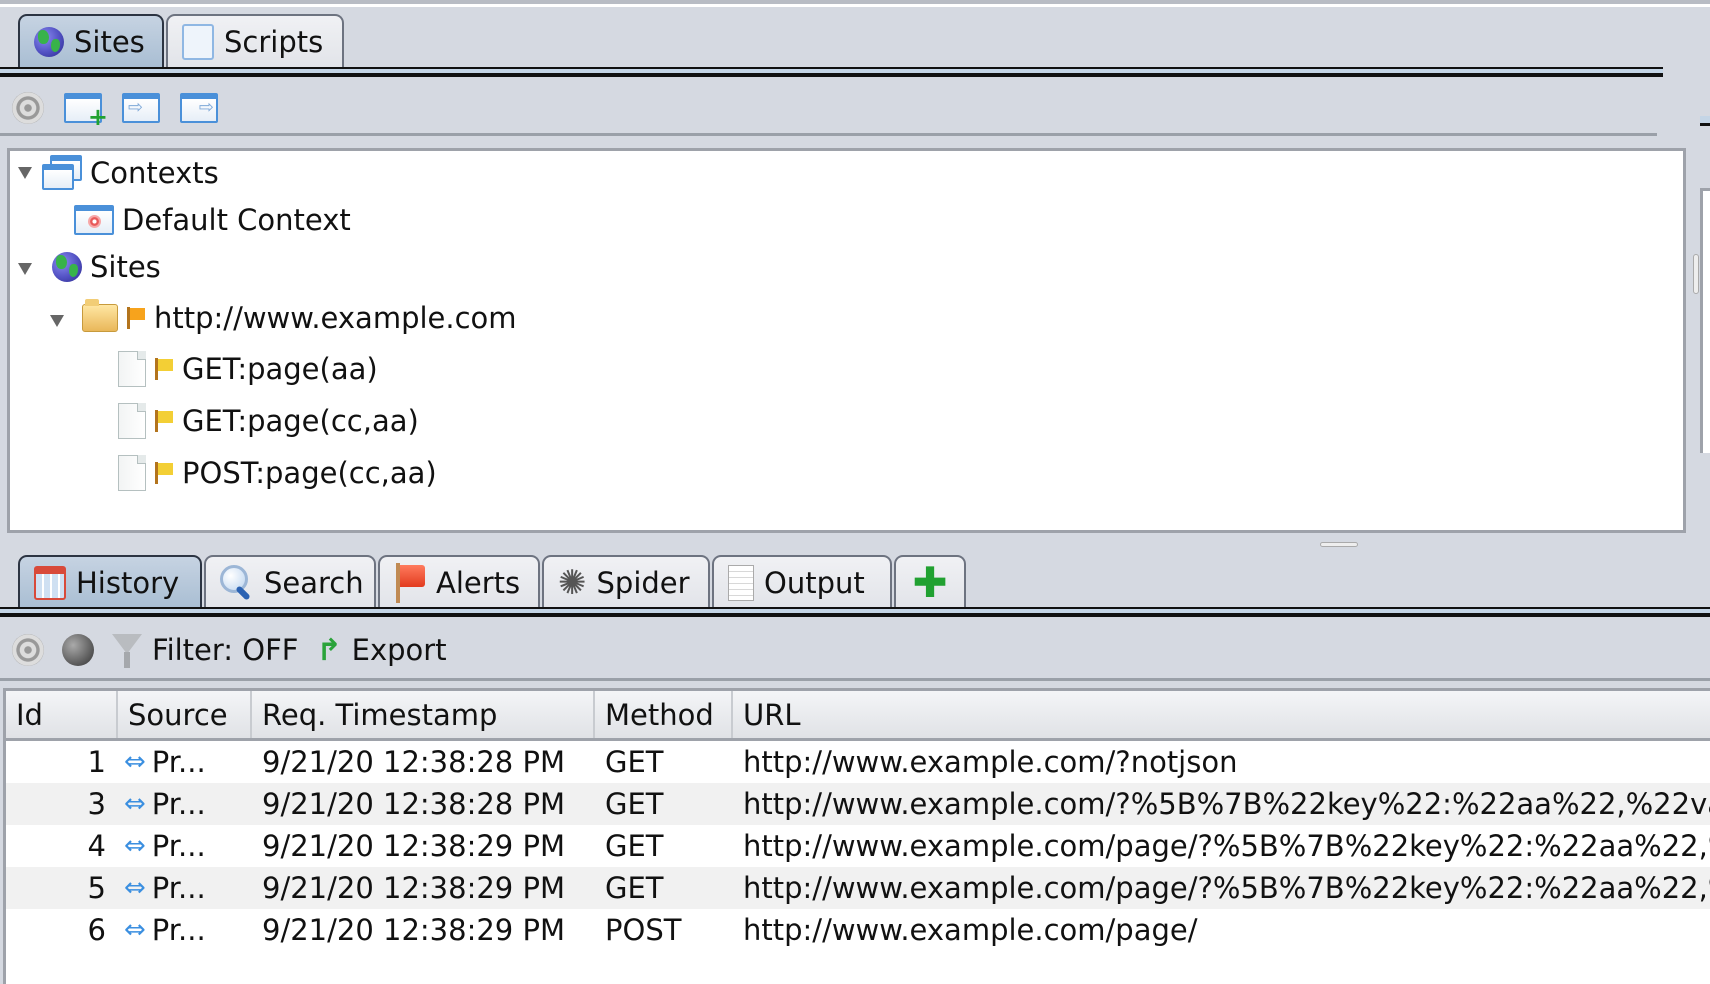  I want to click on tab-alerts: Alerts, so click(459, 581).